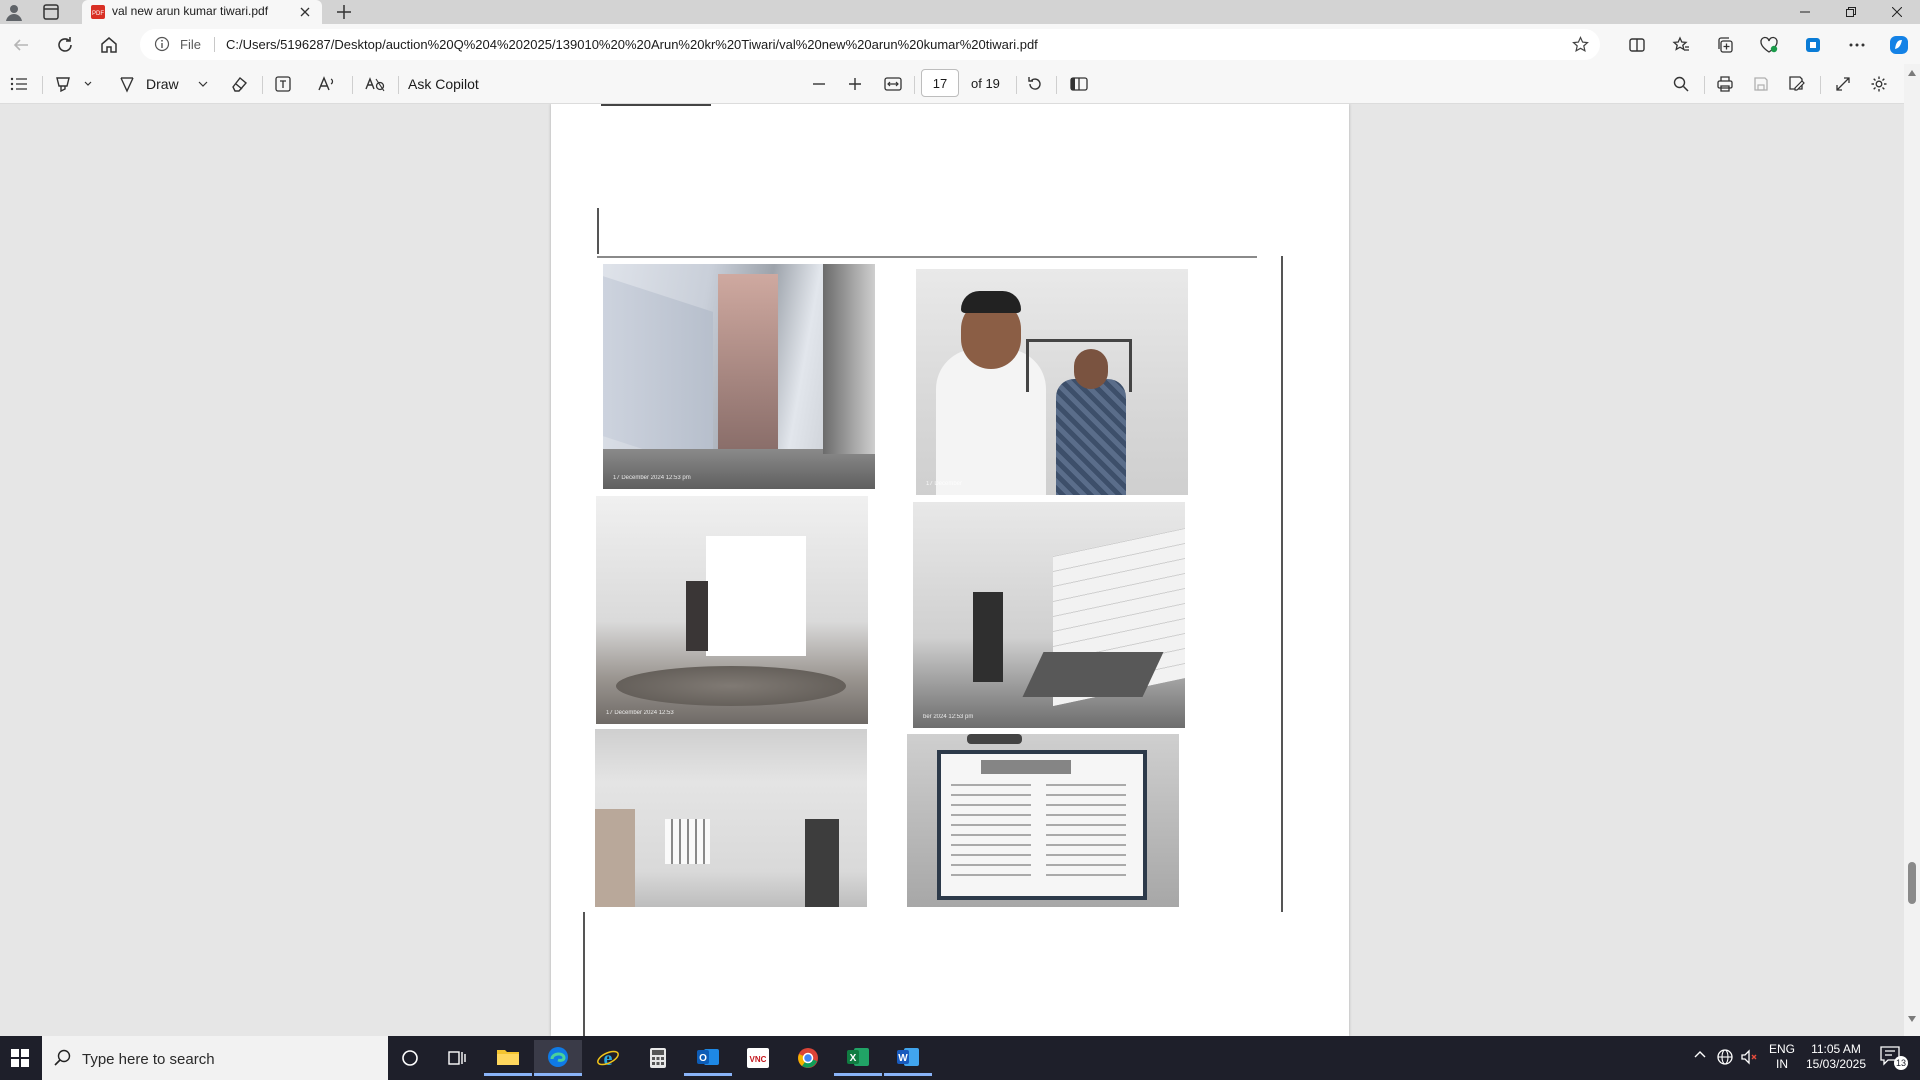 The height and width of the screenshot is (1080, 1920). Describe the element at coordinates (819, 84) in the screenshot. I see `zoom-out-icon` at that location.